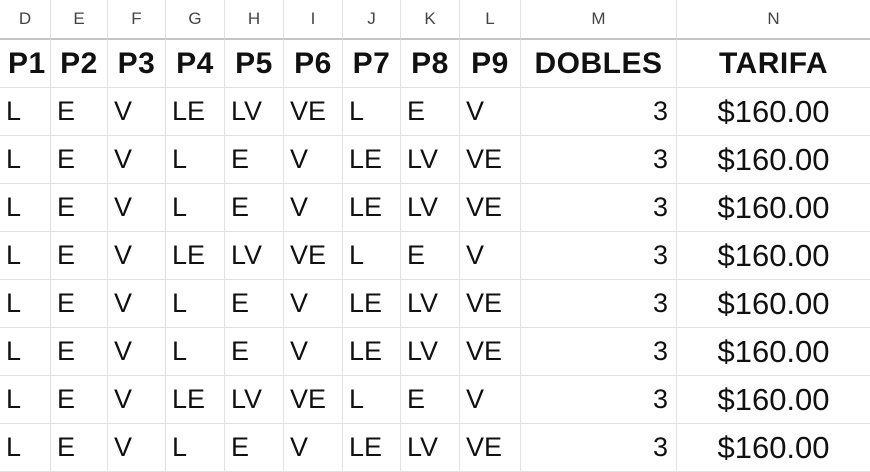  What do you see at coordinates (599, 64) in the screenshot?
I see `header-cell-dobles: DOBLES` at bounding box center [599, 64].